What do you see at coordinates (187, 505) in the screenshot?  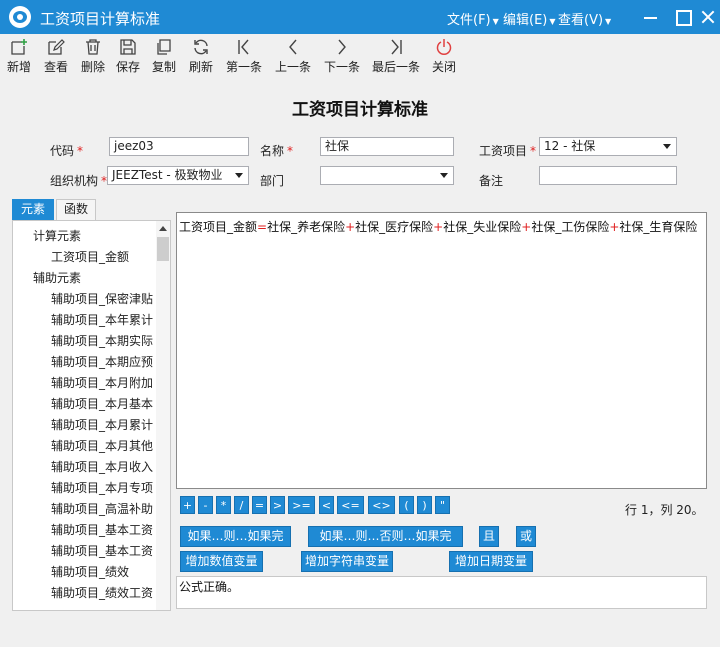 I see `operator-plus-button: +` at bounding box center [187, 505].